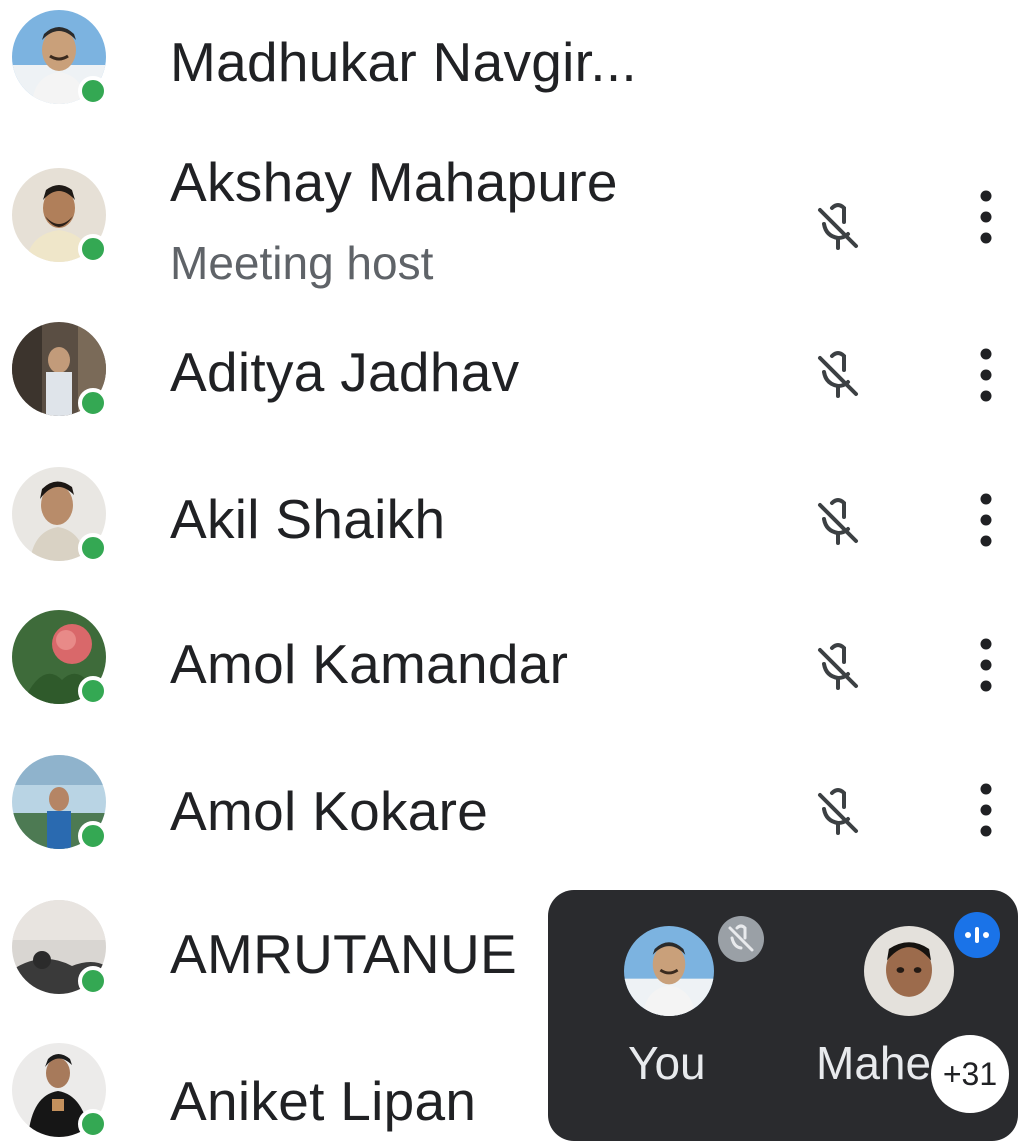 This screenshot has width=1018, height=1141. Describe the element at coordinates (323, 1101) in the screenshot. I see `participant-name: Aniket Lipan` at that location.